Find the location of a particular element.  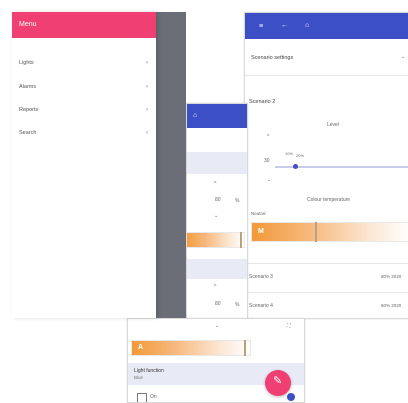

level-label: Level is located at coordinates (333, 125).